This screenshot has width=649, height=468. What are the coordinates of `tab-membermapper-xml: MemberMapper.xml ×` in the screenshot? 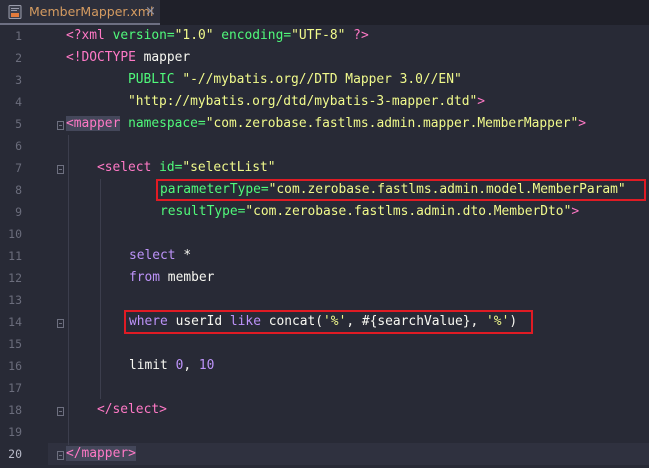 It's located at (80, 12).